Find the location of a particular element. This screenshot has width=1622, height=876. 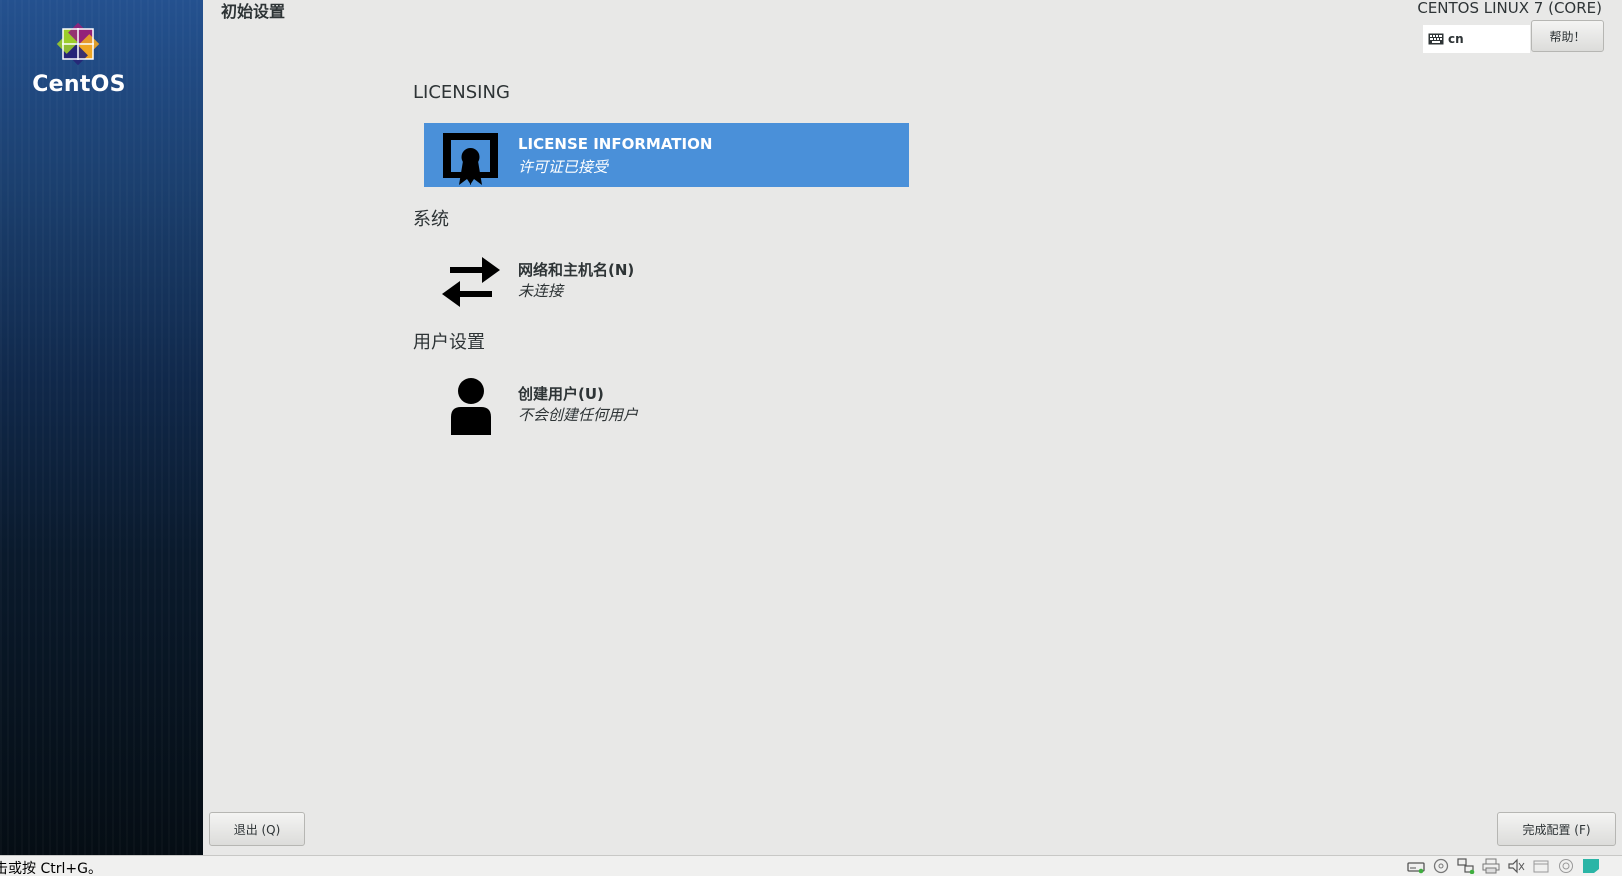

section-heading-system: 系统 is located at coordinates (431, 219).